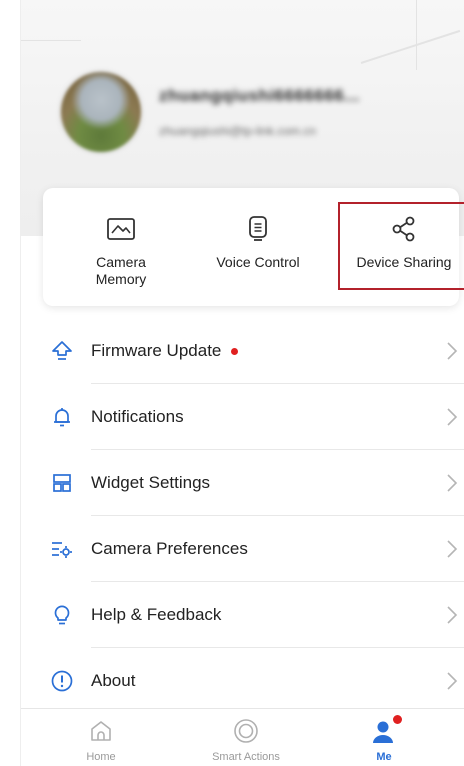 Image resolution: width=464 pixels, height=766 pixels. I want to click on menu-item-about: About, so click(242, 681).